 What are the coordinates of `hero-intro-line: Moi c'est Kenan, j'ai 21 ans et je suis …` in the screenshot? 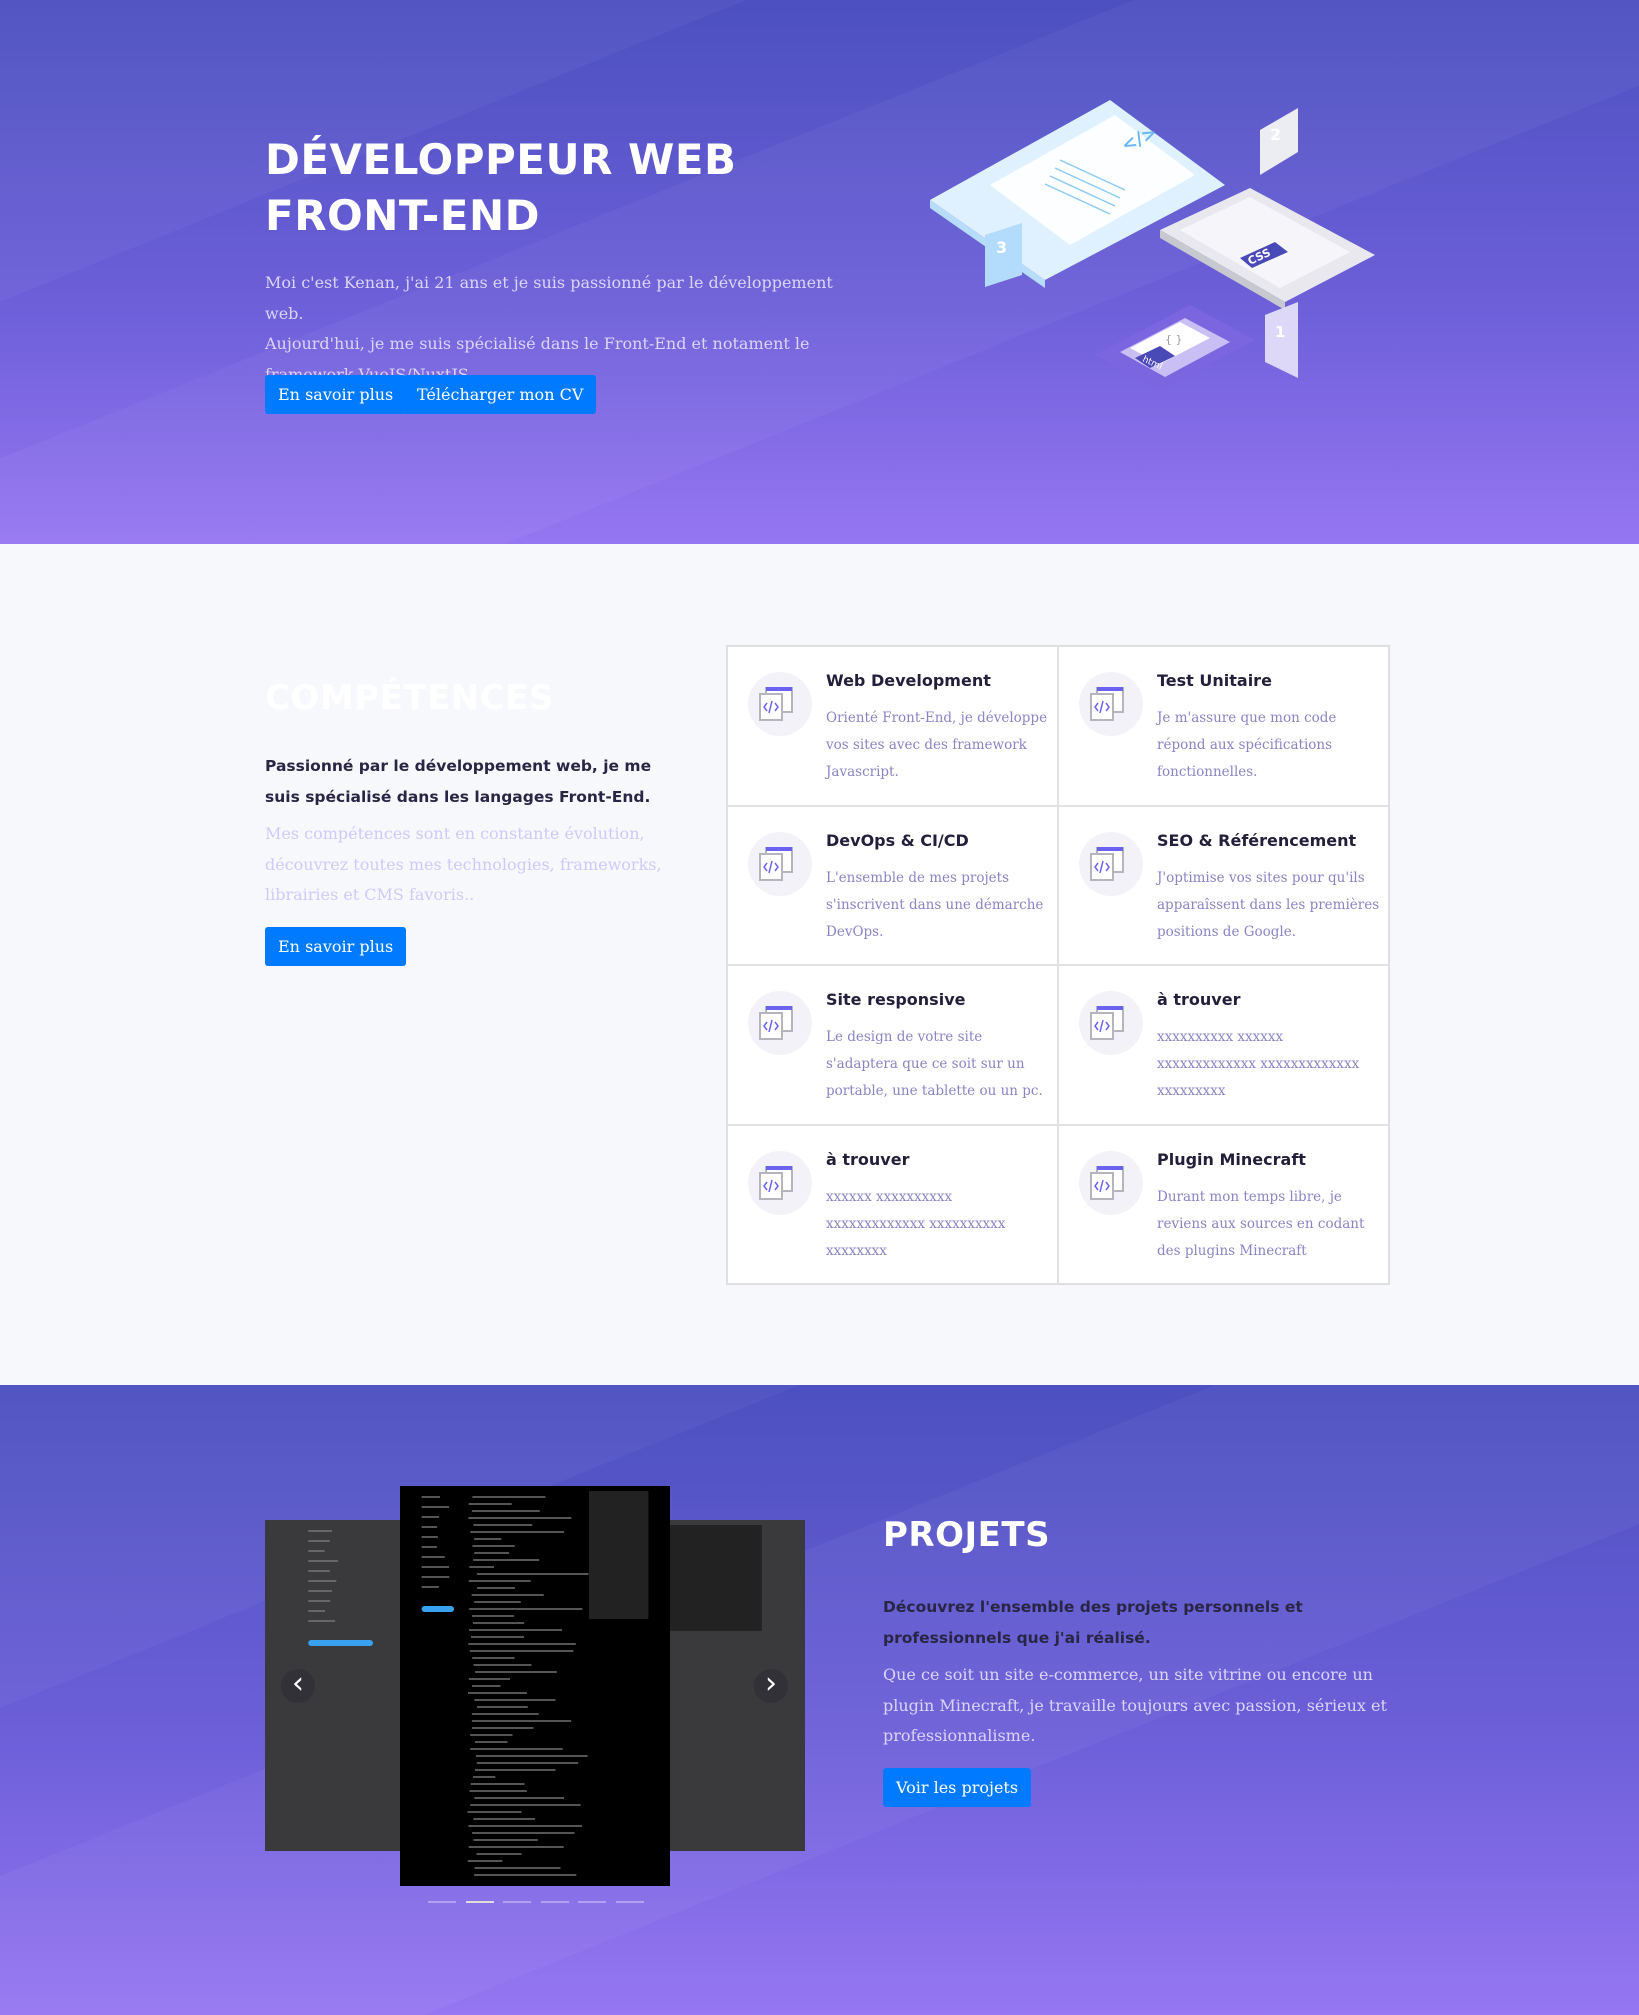 It's located at (549, 298).